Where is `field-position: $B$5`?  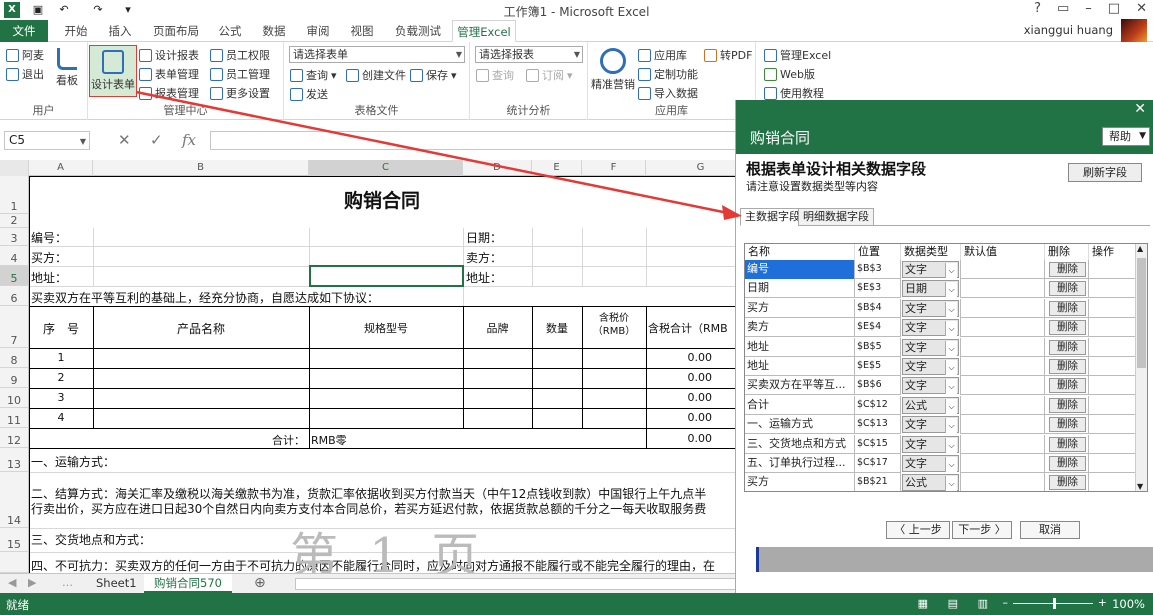 field-position: $B$5 is located at coordinates (878, 347).